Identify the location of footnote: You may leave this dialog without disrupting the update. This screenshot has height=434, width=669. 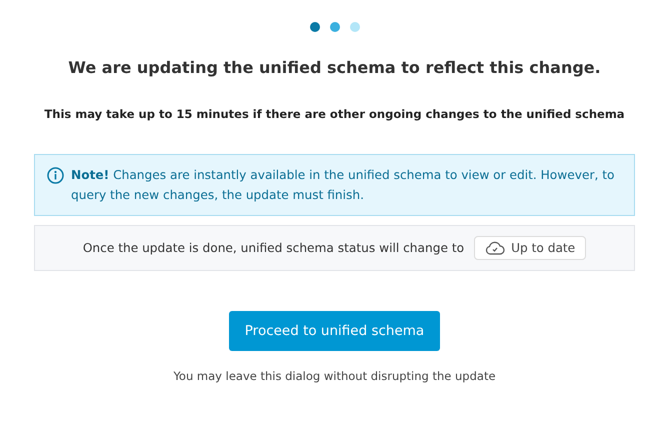
(334, 376).